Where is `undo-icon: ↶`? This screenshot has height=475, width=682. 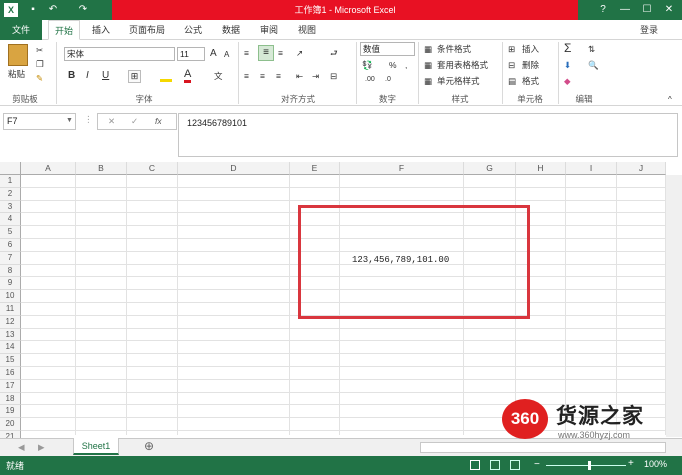
undo-icon: ↶ is located at coordinates (53, 10).